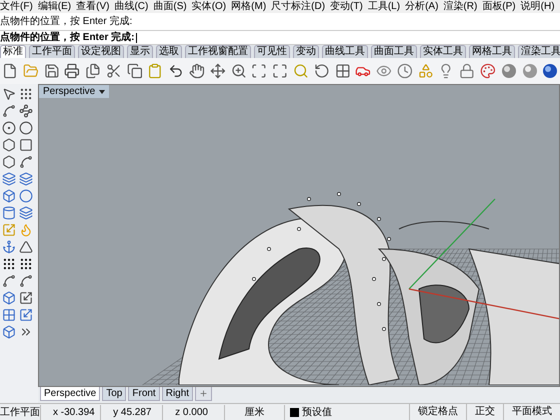  Describe the element at coordinates (317, 412) in the screenshot. I see `layer-status: 预设值` at that location.